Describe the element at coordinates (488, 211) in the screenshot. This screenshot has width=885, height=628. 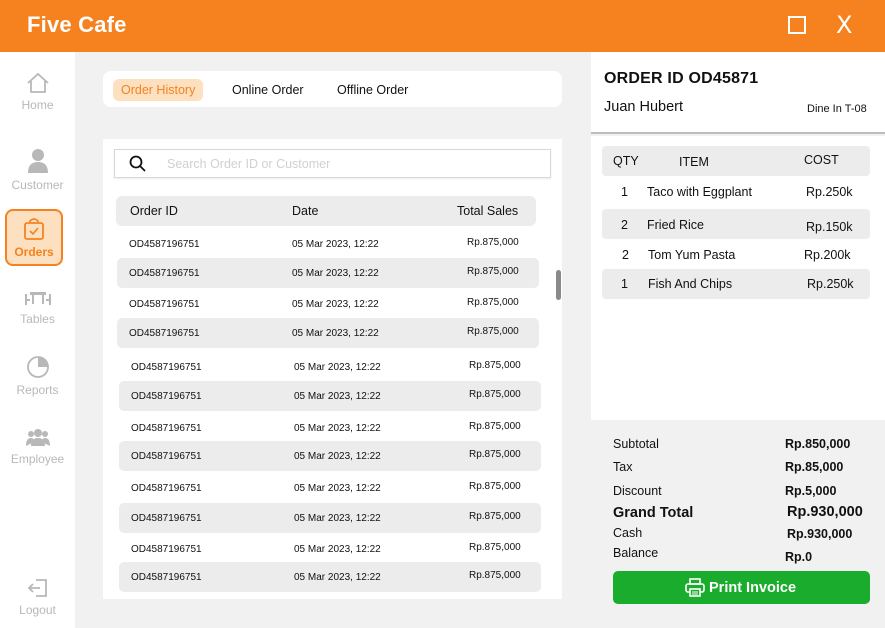
I see `column-total-sales: Total Sales` at that location.